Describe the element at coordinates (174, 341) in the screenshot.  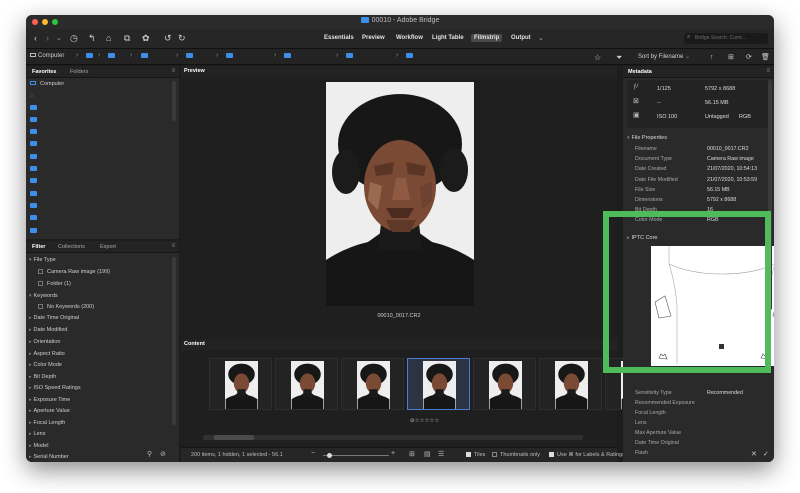
I see `filter-scrollbar` at that location.